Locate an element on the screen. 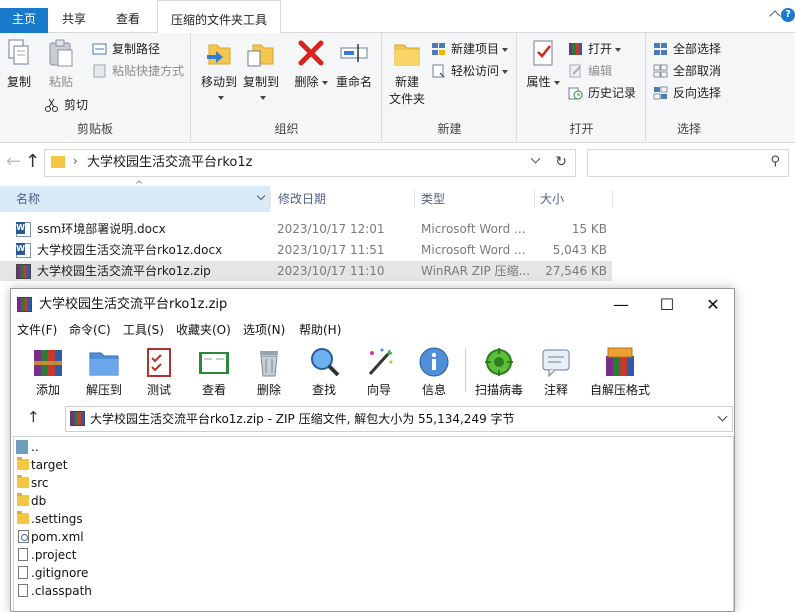  file-date: 2023/10/17 11:10 is located at coordinates (331, 271).